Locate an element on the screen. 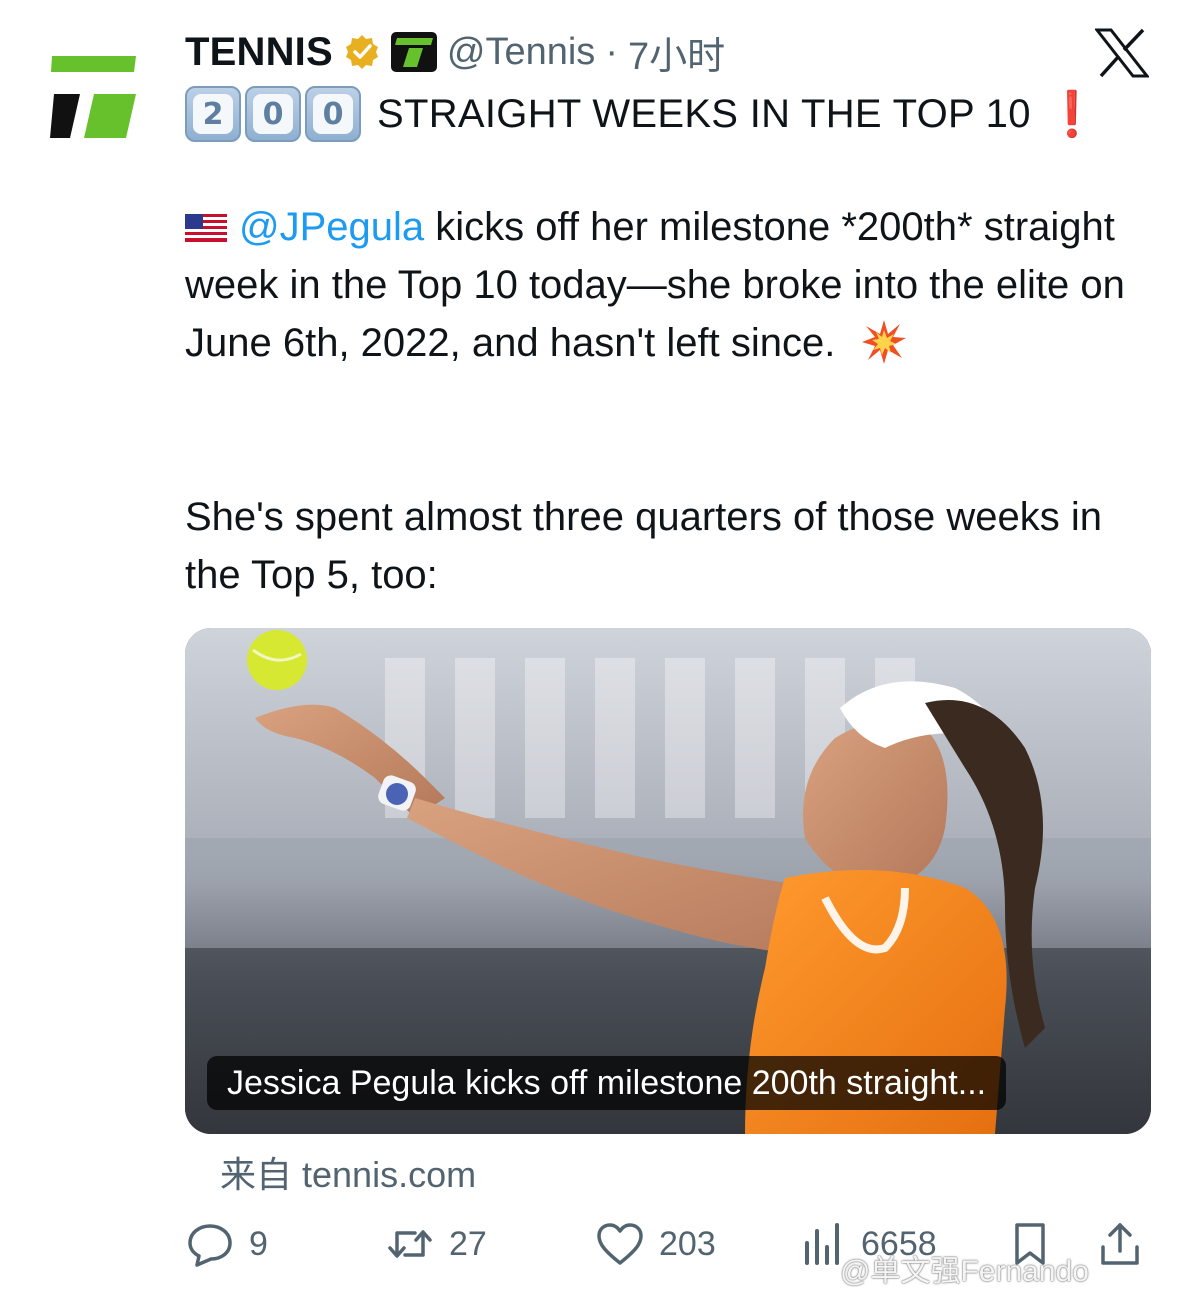  us-flag-icon is located at coordinates (206, 228).